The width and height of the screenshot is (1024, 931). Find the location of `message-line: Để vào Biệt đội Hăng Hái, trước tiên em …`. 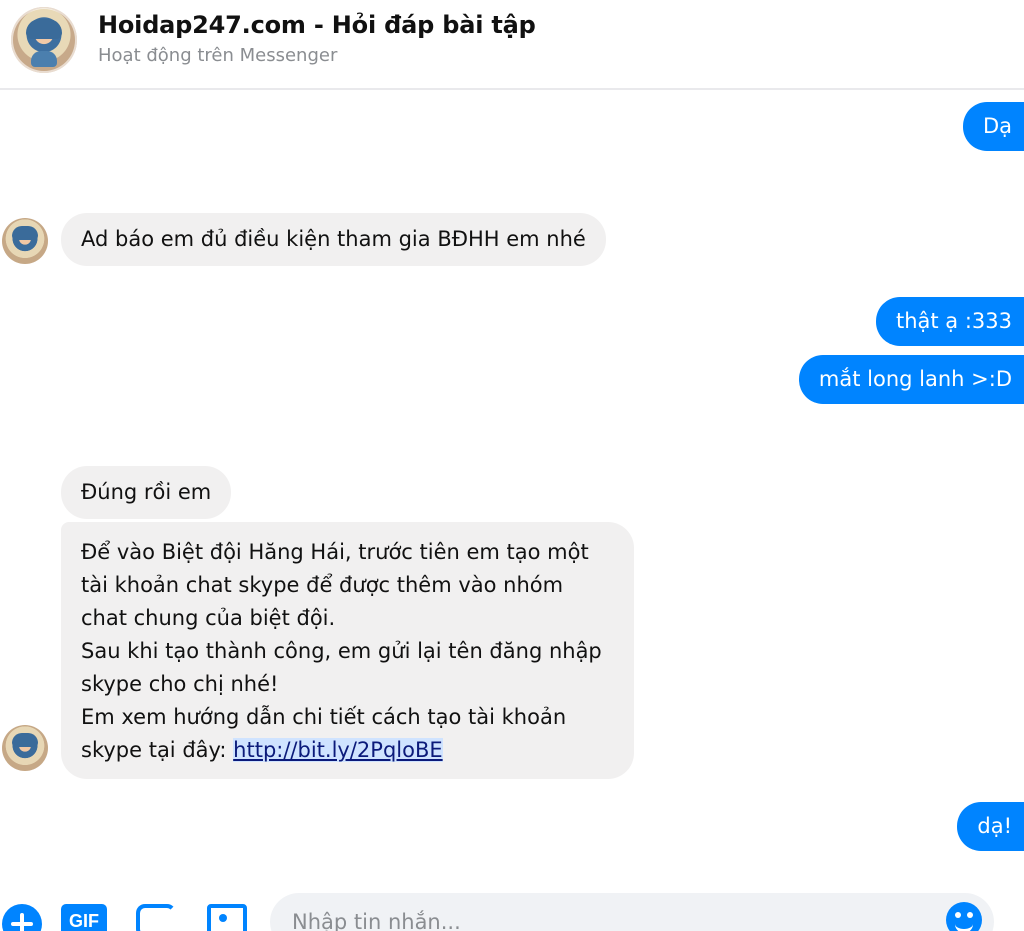

message-line: Để vào Biệt đội Hăng Hái, trước tiên em … is located at coordinates (335, 552).